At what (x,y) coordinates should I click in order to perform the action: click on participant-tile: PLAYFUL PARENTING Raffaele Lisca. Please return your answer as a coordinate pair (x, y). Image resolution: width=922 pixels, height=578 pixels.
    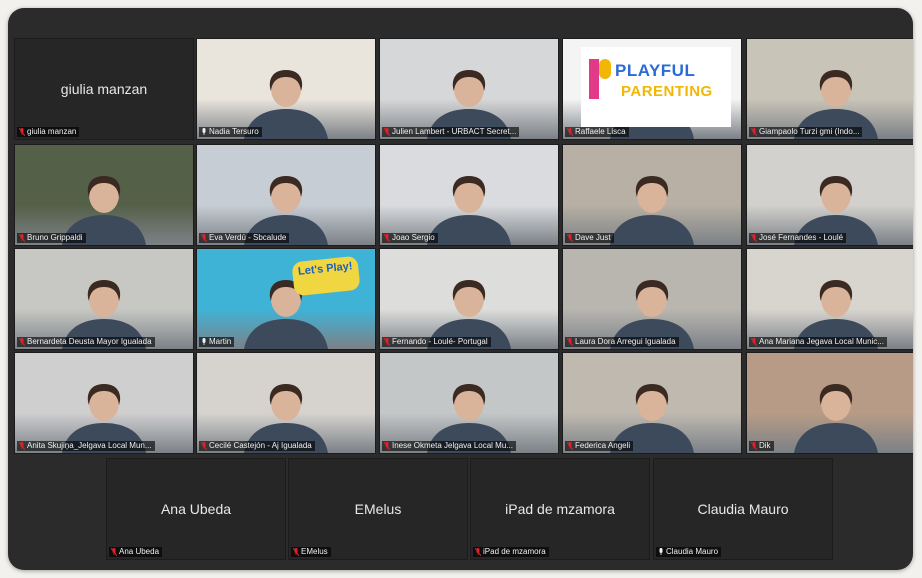
    Looking at the image, I should click on (652, 89).